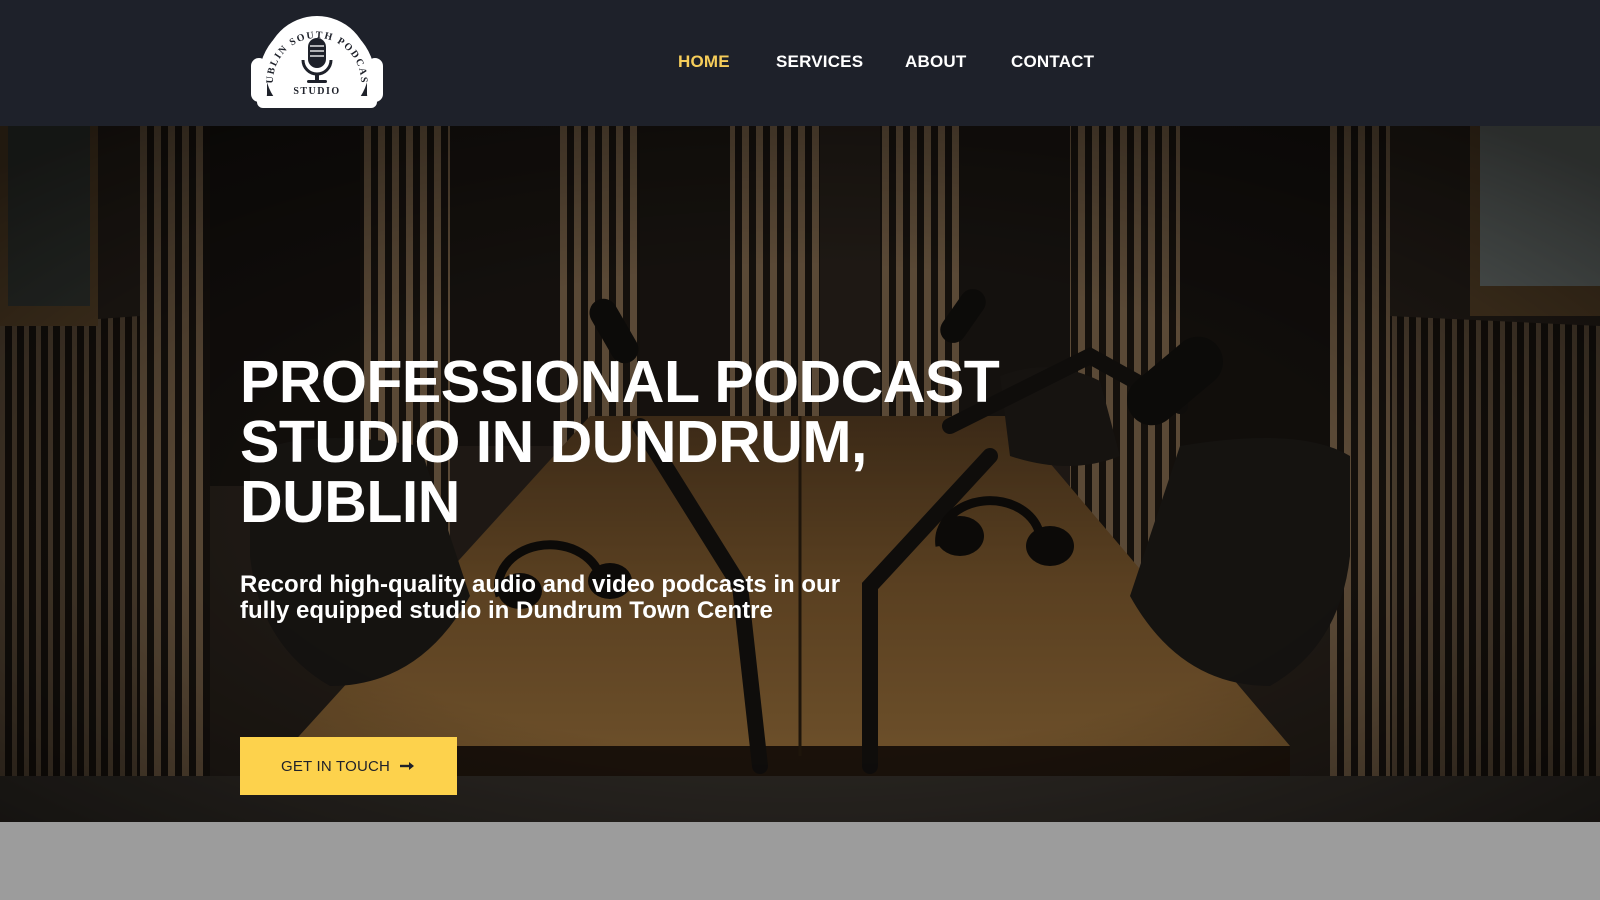 This screenshot has width=1600, height=900. I want to click on nav-services: SERVICES, so click(819, 62).